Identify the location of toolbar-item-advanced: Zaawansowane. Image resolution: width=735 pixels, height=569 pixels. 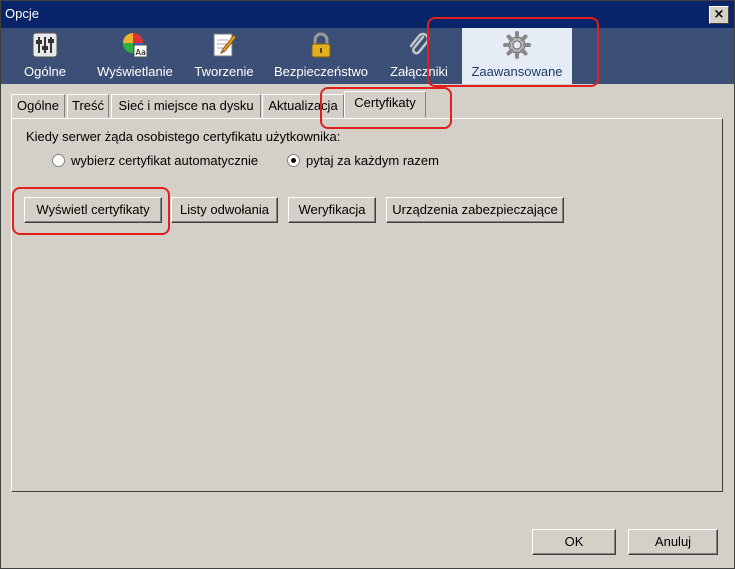
(517, 56).